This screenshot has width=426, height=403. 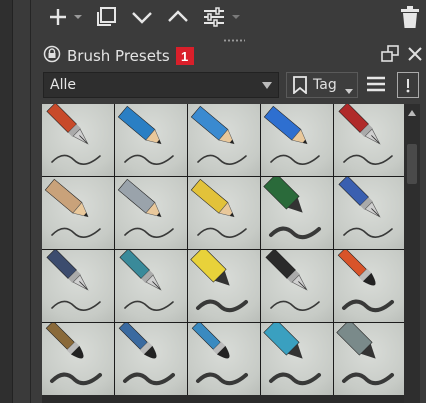 What do you see at coordinates (214, 17) in the screenshot?
I see `sliders-icon` at bounding box center [214, 17].